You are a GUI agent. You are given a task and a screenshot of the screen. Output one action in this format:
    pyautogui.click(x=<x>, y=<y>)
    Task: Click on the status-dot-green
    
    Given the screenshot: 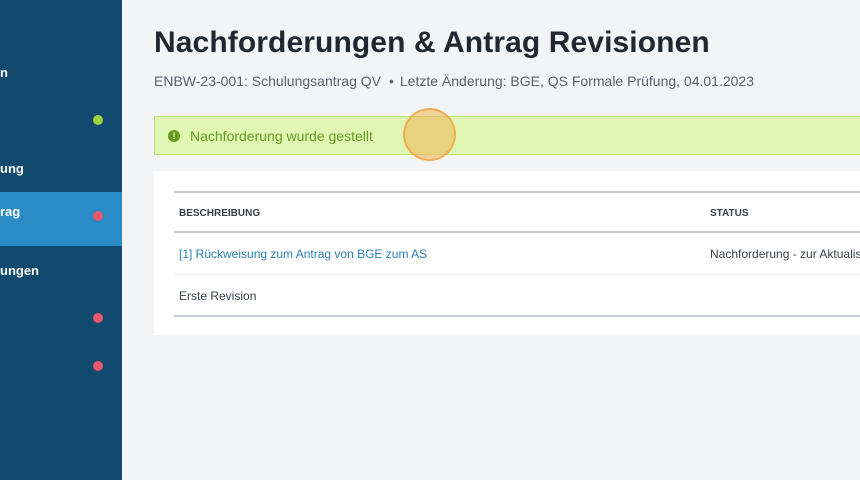 What is the action you would take?
    pyautogui.click(x=98, y=120)
    